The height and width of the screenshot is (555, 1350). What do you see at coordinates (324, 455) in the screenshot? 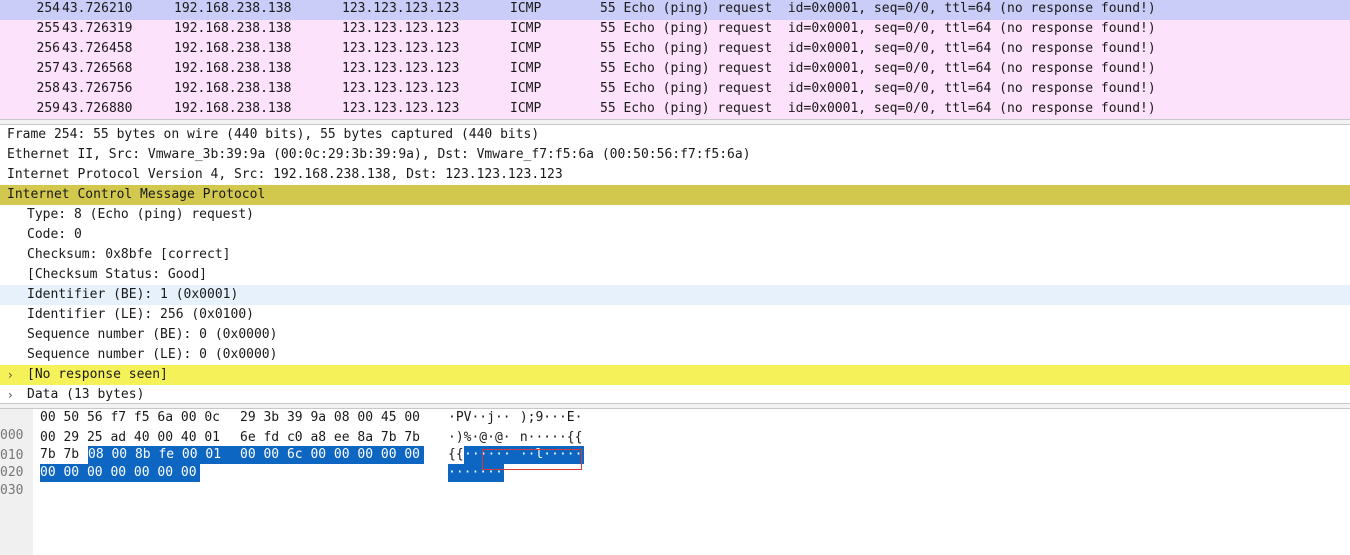
I see `hex-bytes-selected: 00 00 6c 00 00 00 00 00` at bounding box center [324, 455].